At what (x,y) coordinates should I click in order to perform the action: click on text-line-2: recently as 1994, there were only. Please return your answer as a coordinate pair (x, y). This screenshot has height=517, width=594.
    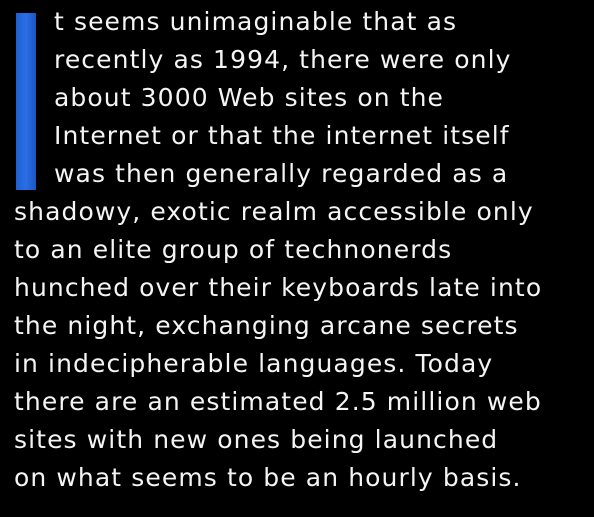
    Looking at the image, I should click on (283, 59).